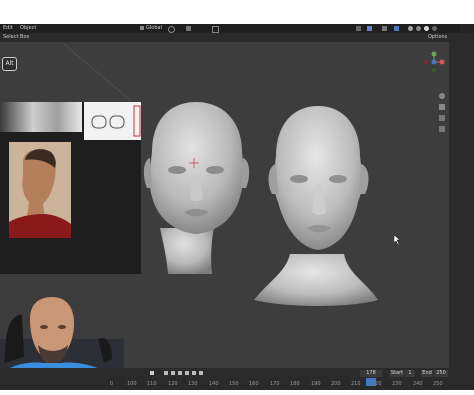 The height and width of the screenshot is (395, 474). I want to click on alt-key-indicator: Alt, so click(9, 64).